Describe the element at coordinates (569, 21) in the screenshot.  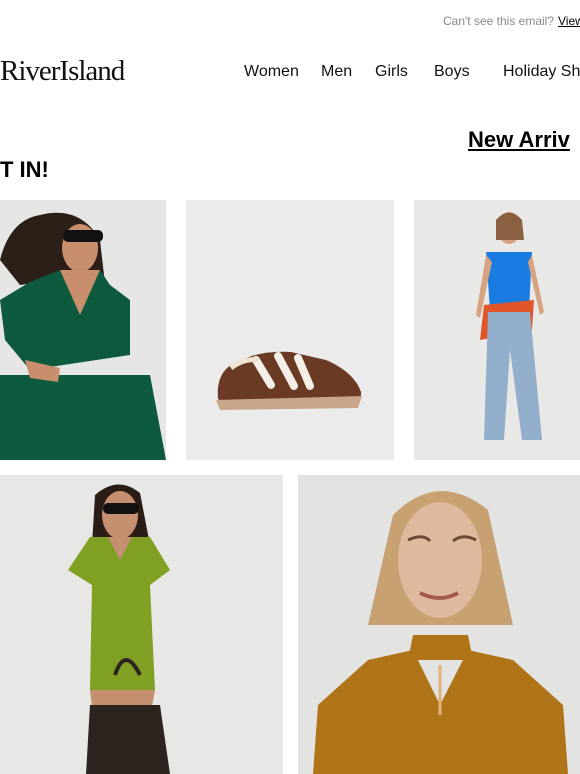
I see `view-in-browser-link: View` at that location.